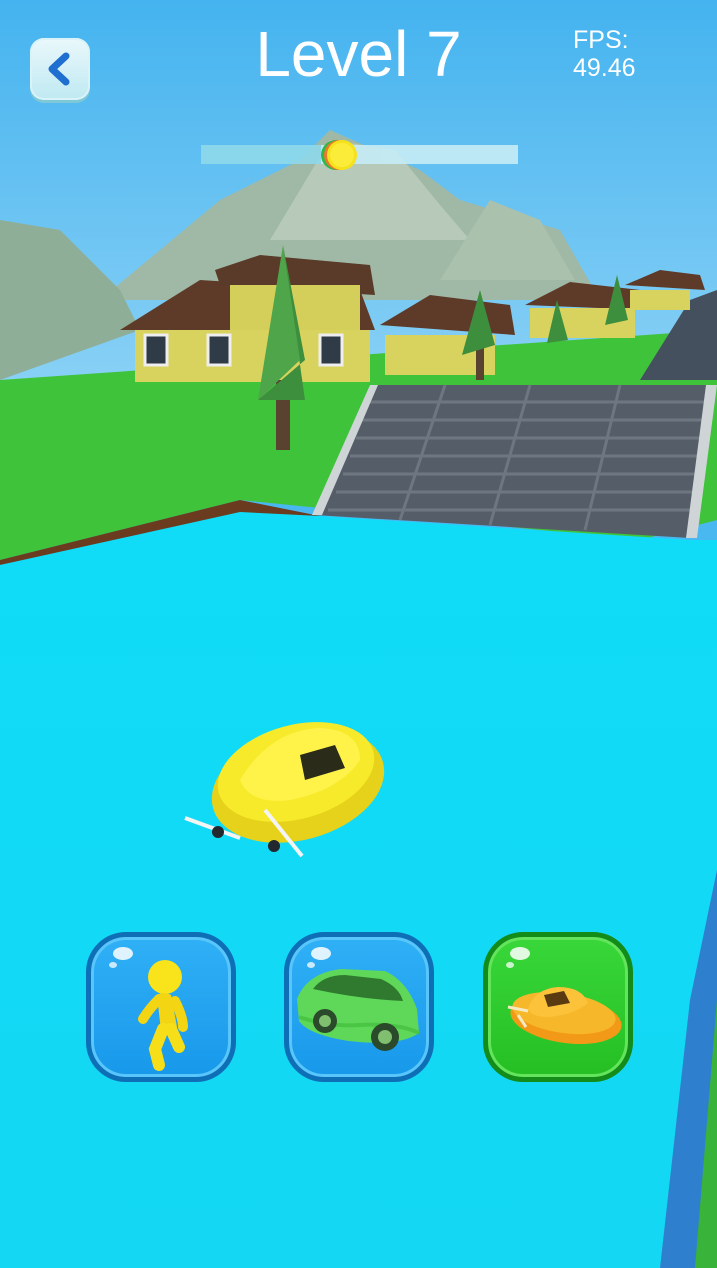 The image size is (717, 1268). Describe the element at coordinates (601, 40) in the screenshot. I see `fps-label: FPS:` at that location.